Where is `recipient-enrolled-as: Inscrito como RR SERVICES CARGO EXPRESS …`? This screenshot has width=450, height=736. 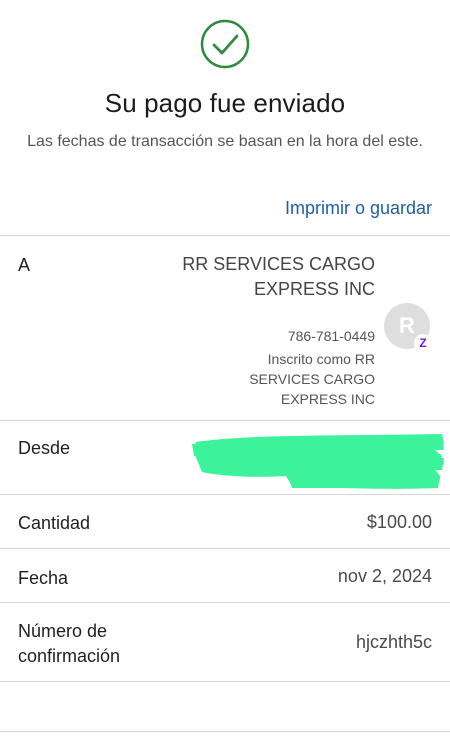
recipient-enrolled-as: Inscrito como RR SERVICES CARGO EXPRESS … is located at coordinates (312, 379).